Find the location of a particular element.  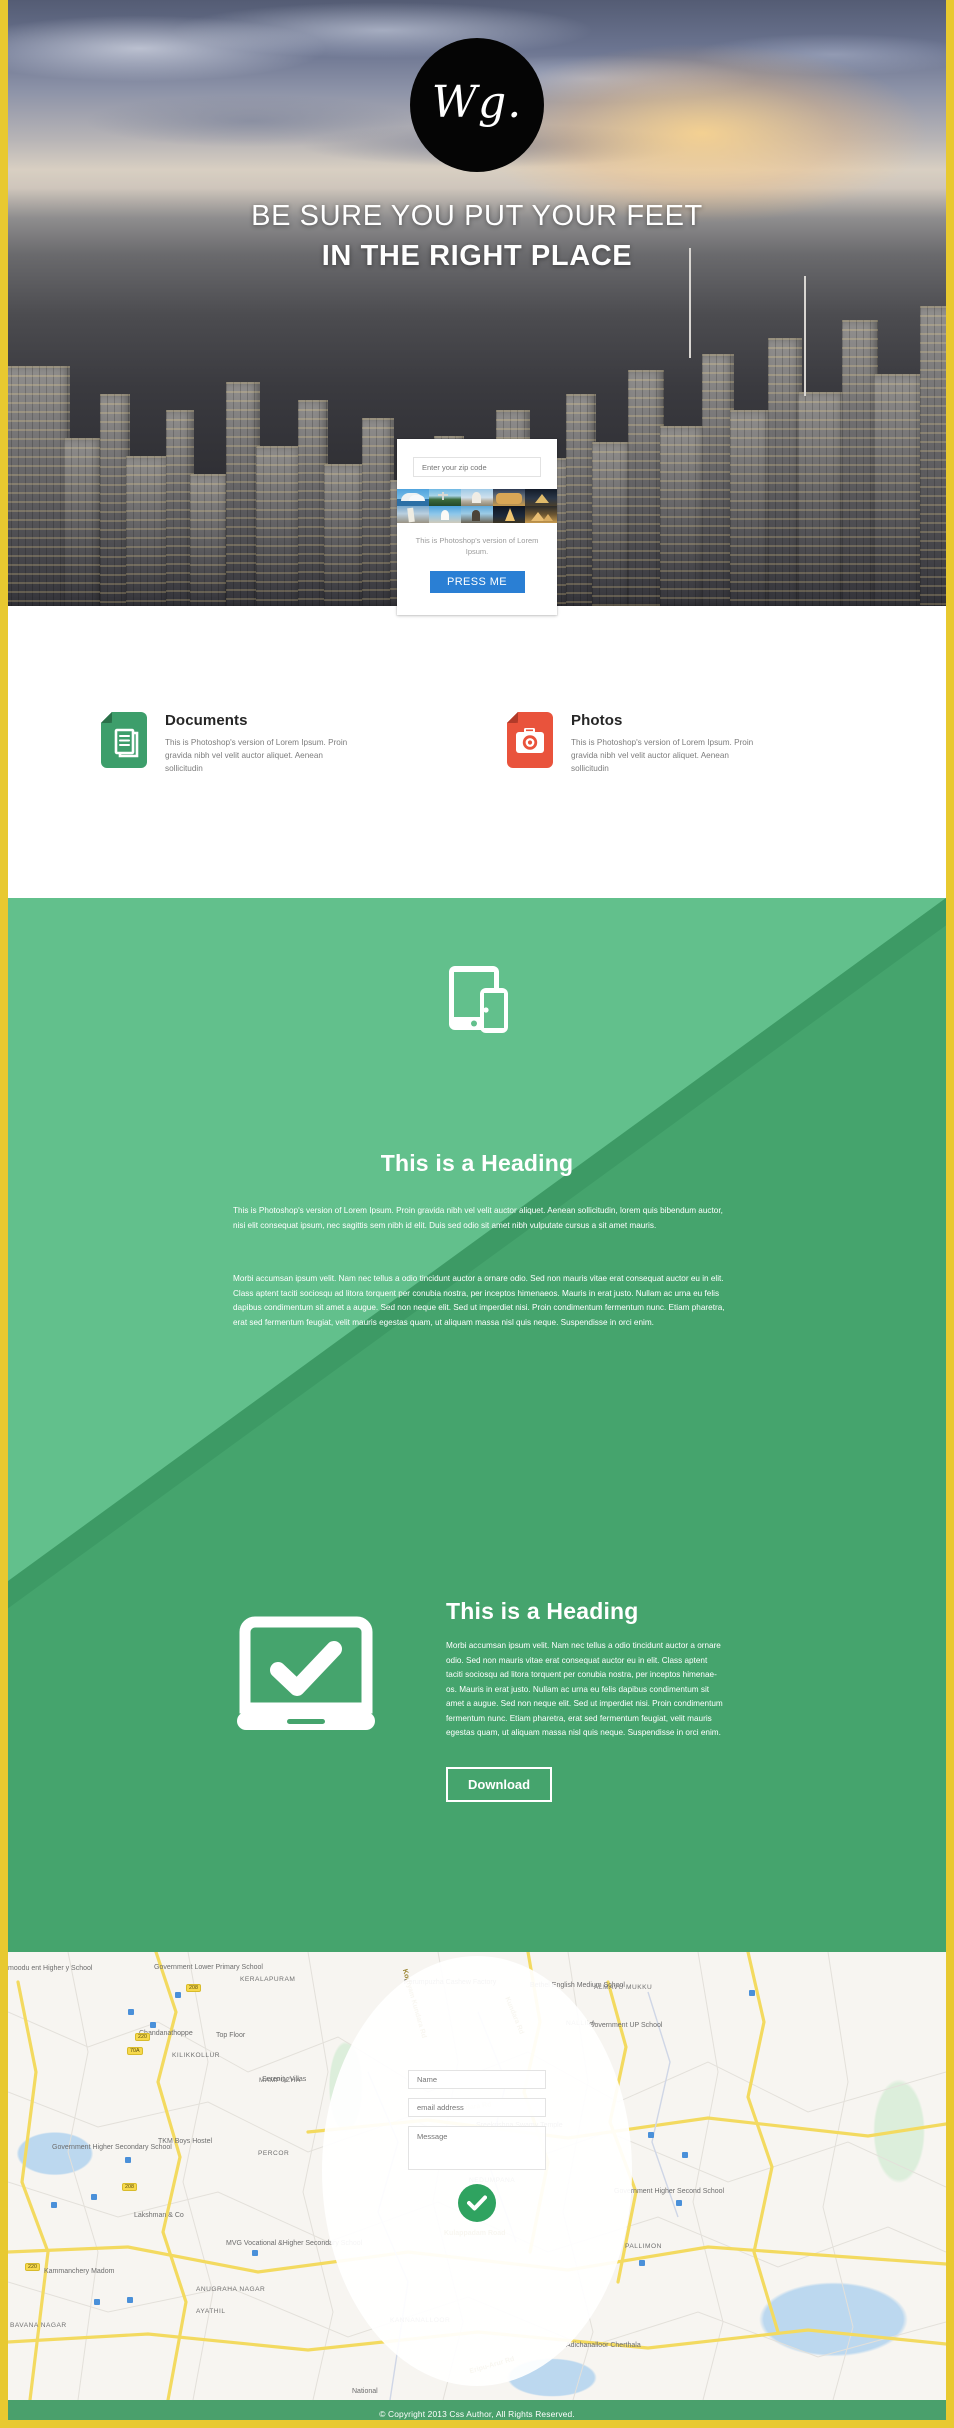

tablet-phone-icon is located at coordinates (477, 1022).